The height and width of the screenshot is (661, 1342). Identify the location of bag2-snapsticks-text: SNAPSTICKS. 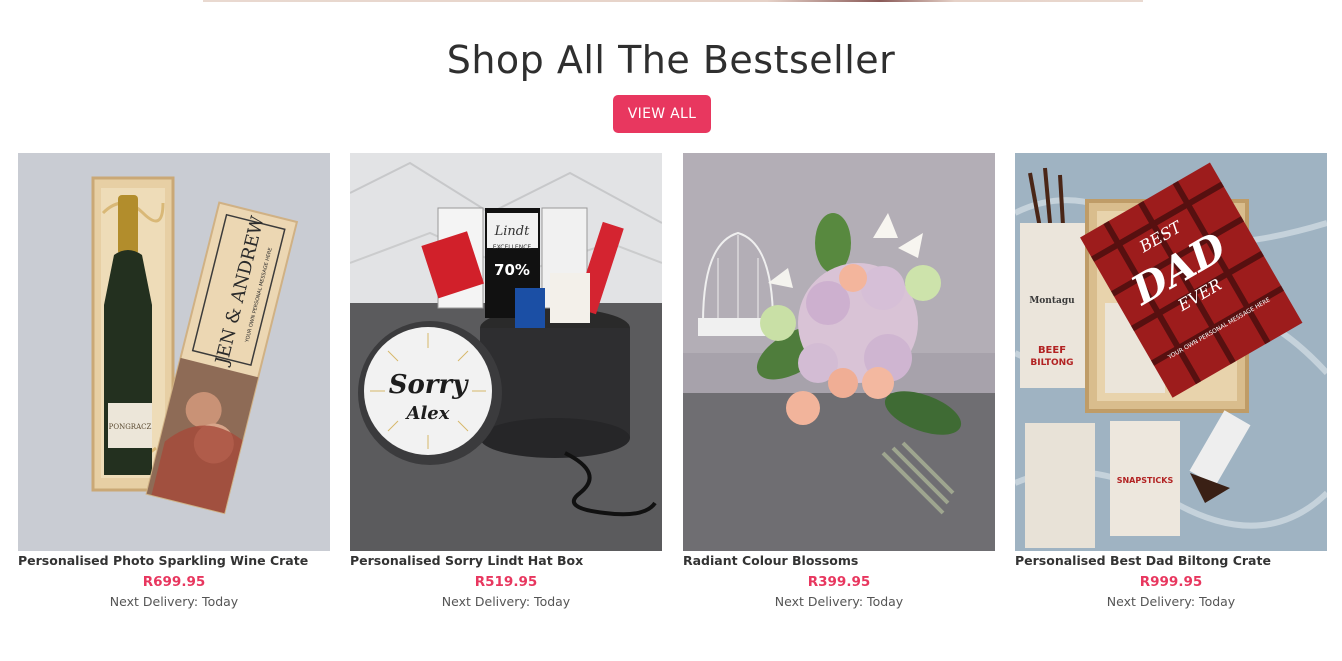
(1145, 480).